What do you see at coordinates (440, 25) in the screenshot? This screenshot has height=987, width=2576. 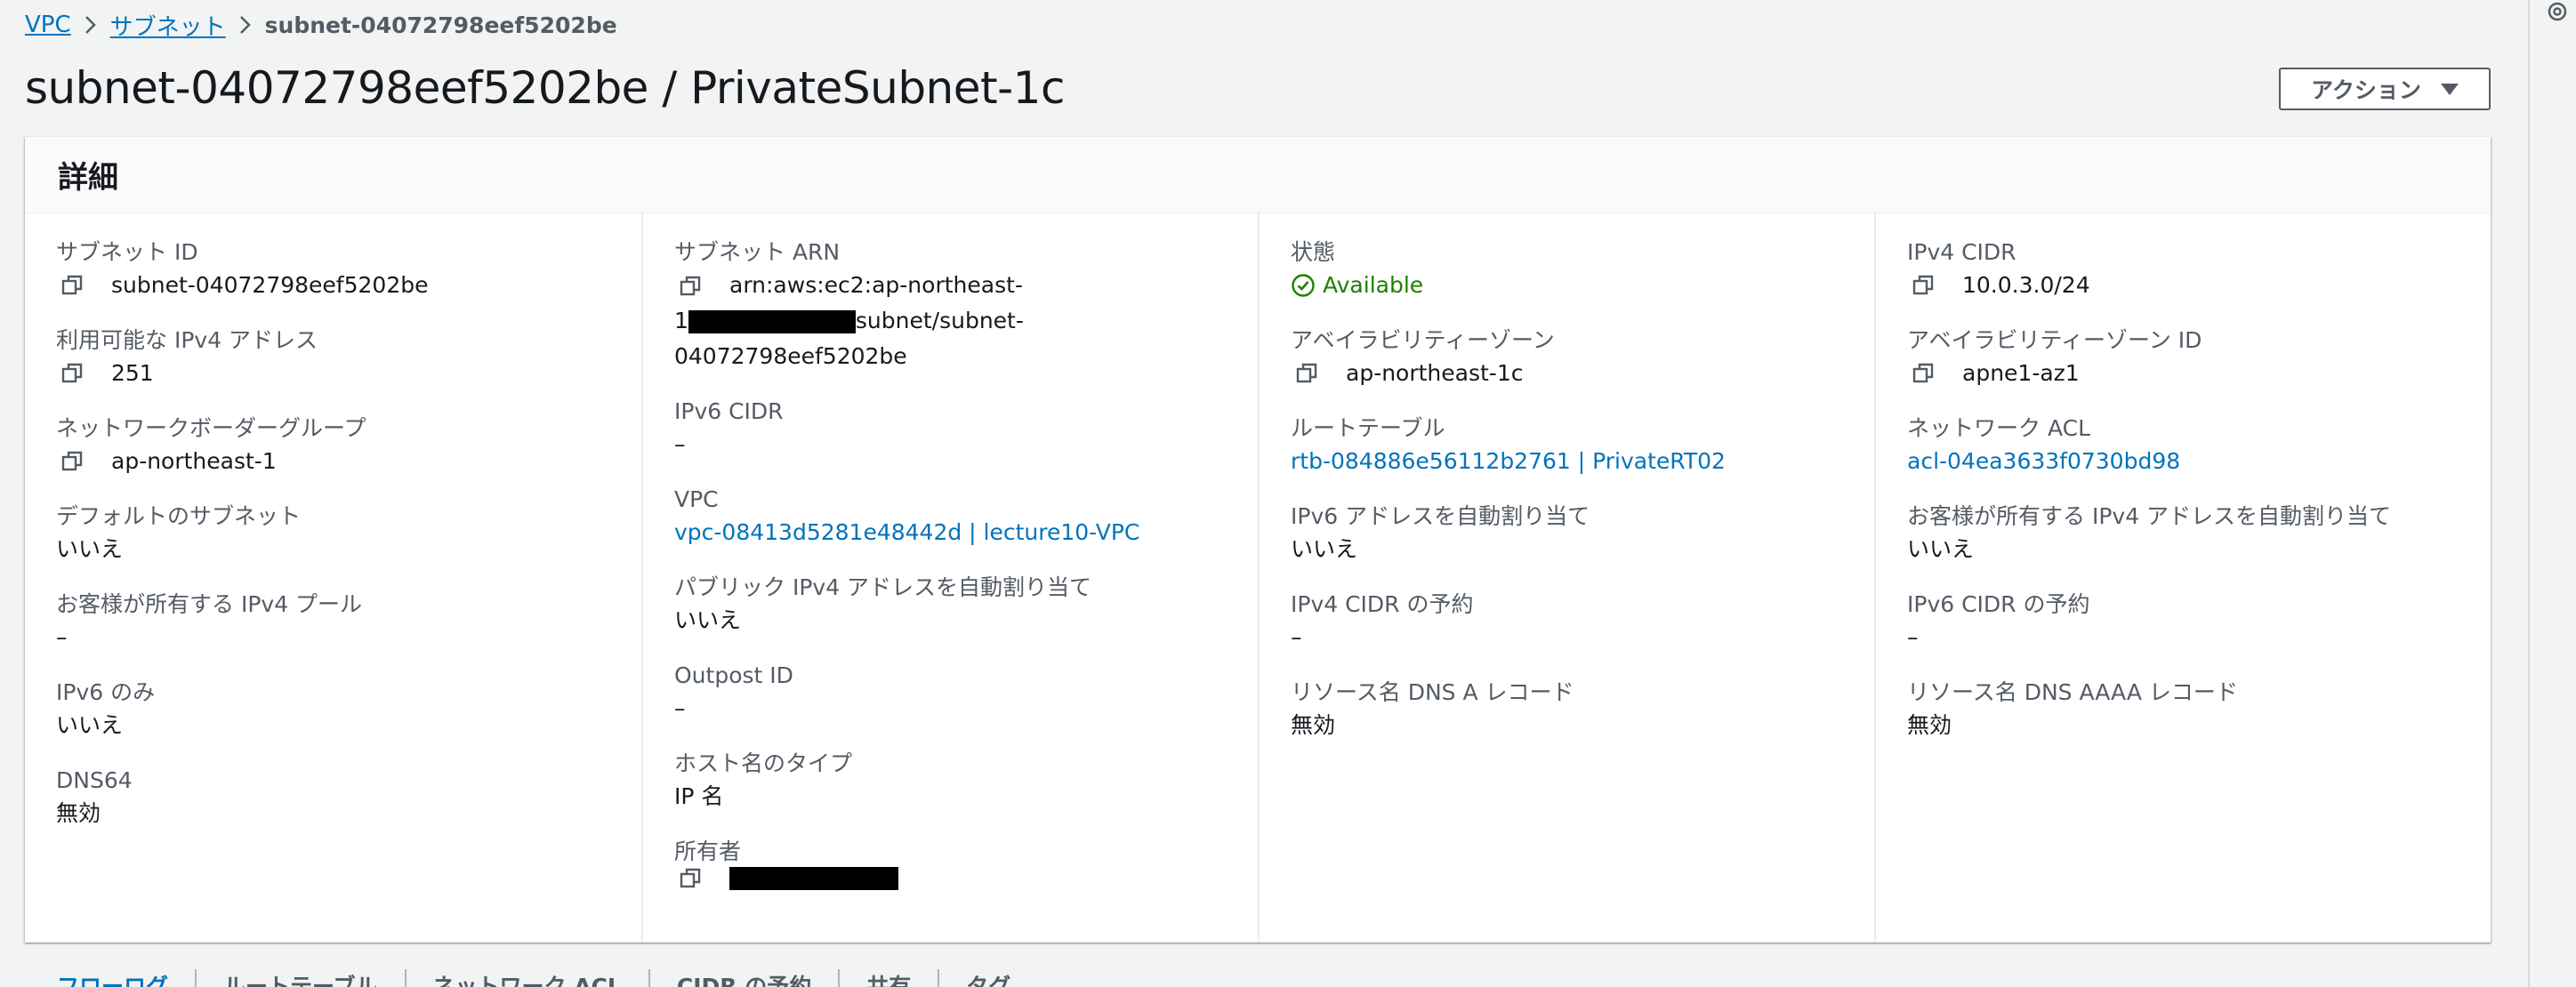 I see `breadcrumb-current: subnet-04072798eef5202be` at bounding box center [440, 25].